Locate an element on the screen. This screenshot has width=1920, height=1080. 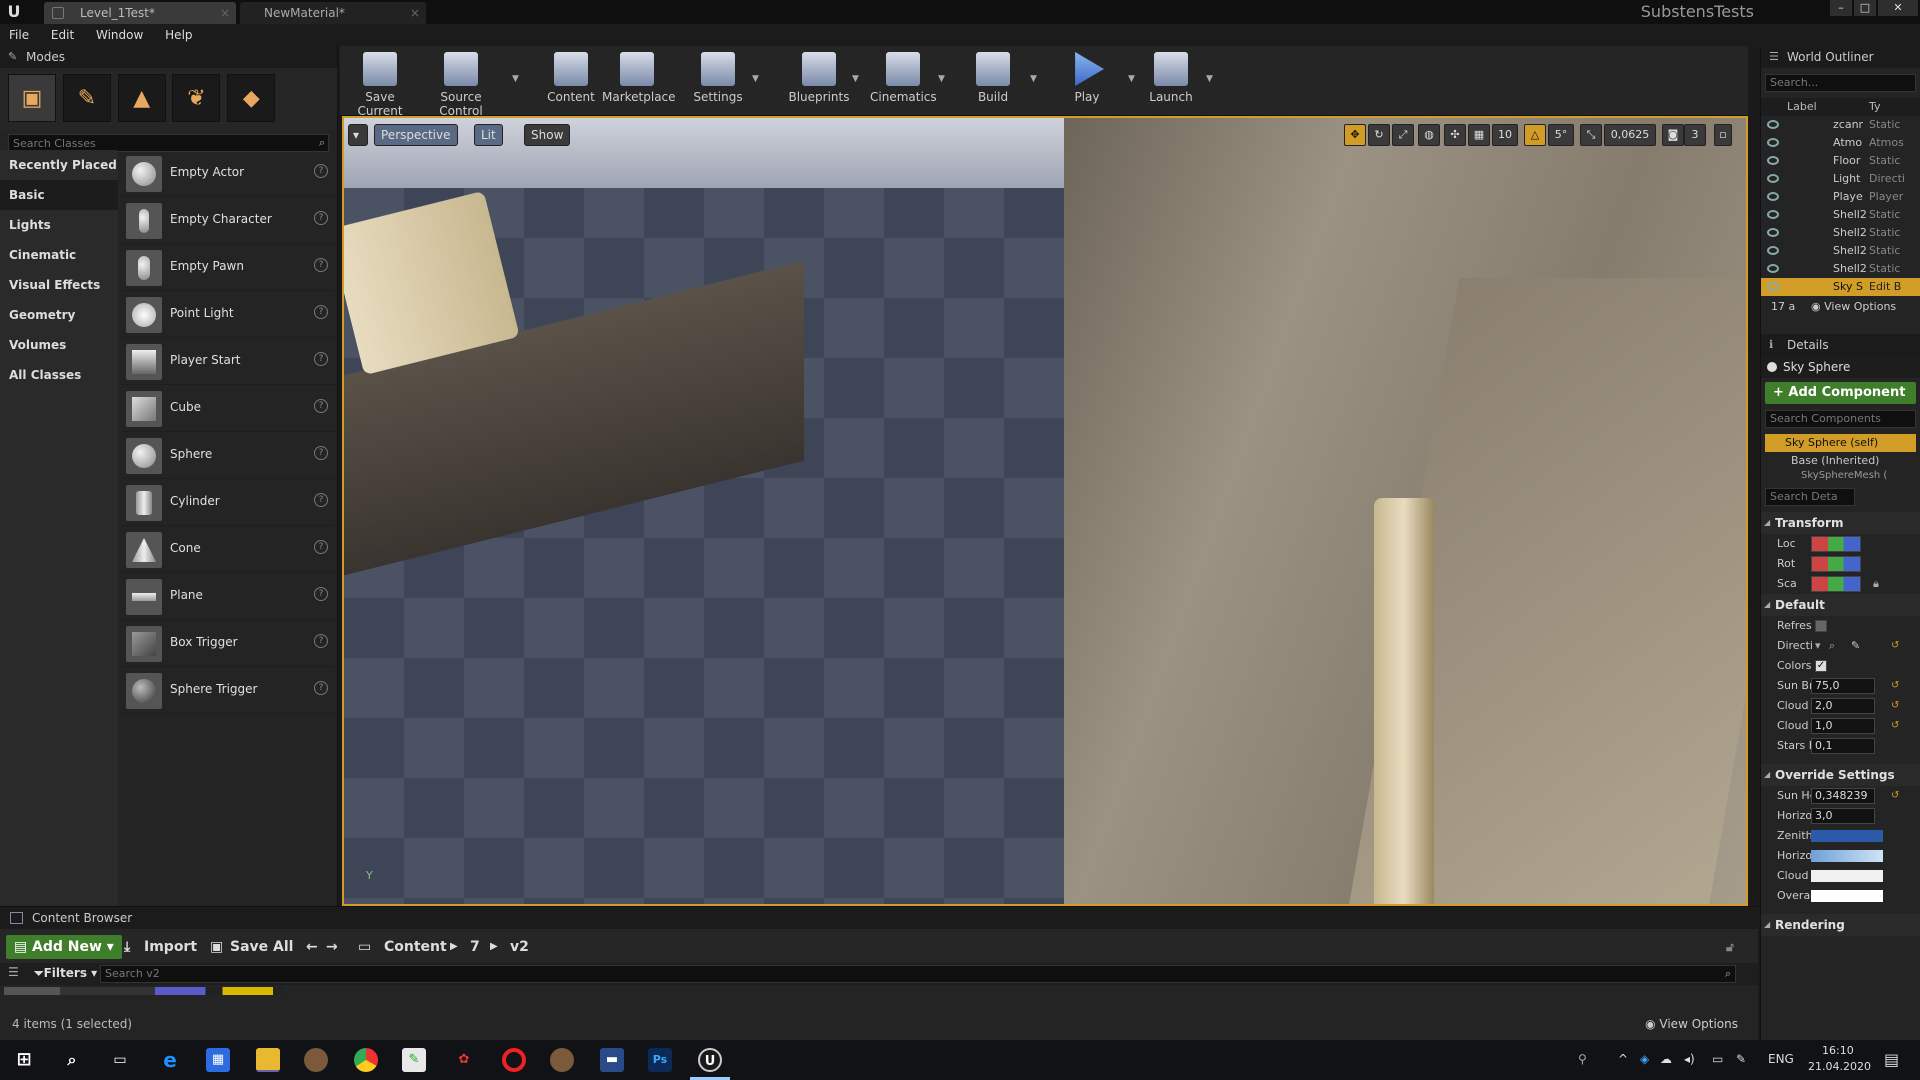
show-button: Show is located at coordinates (547, 135).